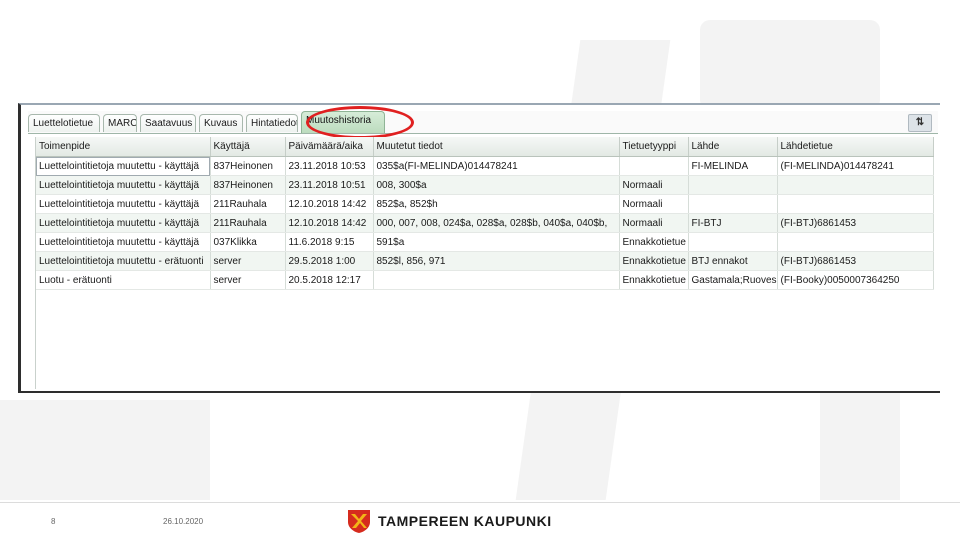 This screenshot has width=960, height=540. Describe the element at coordinates (329, 242) in the screenshot. I see `table-cell: 11.6.2018 9:15` at that location.